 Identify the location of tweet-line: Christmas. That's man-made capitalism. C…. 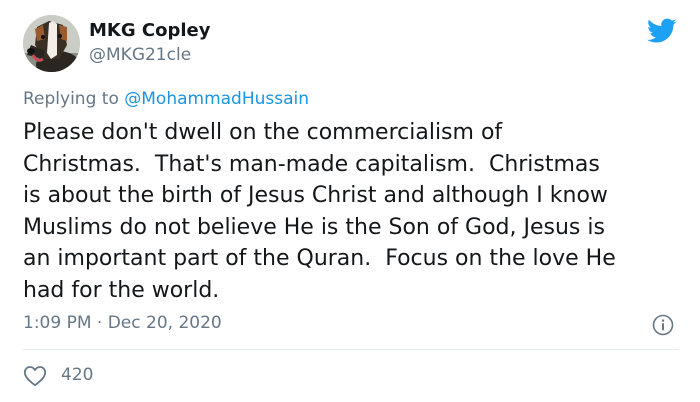
(311, 164).